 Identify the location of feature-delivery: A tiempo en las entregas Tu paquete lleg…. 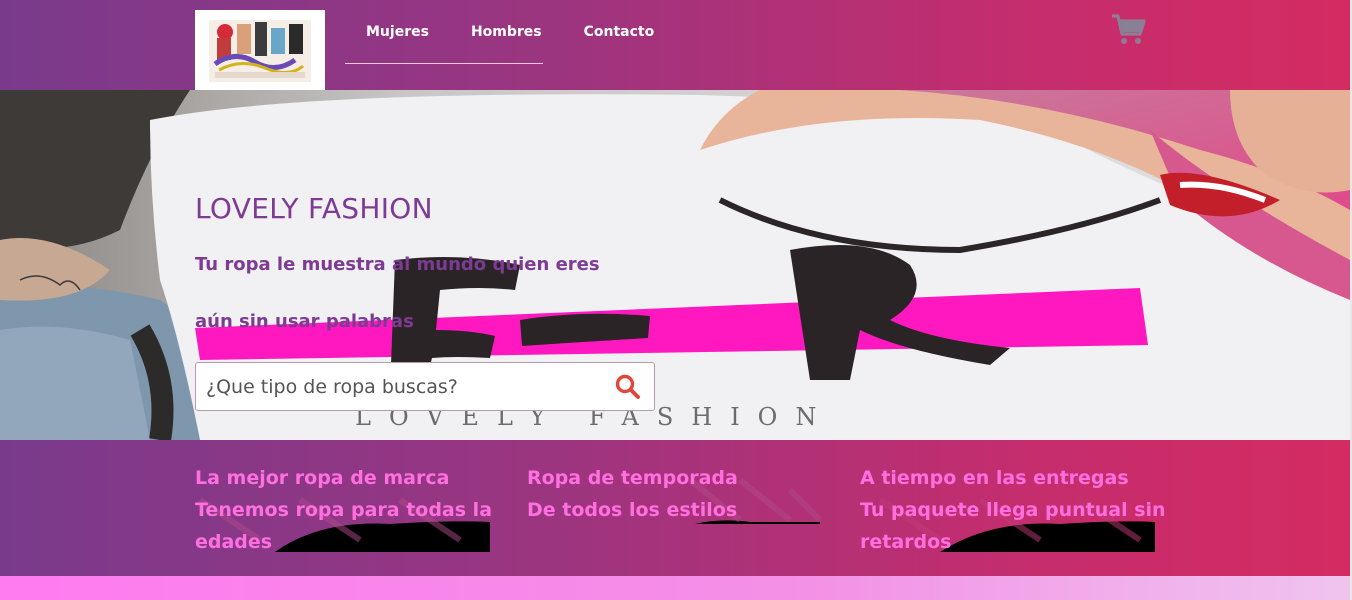
(1015, 510).